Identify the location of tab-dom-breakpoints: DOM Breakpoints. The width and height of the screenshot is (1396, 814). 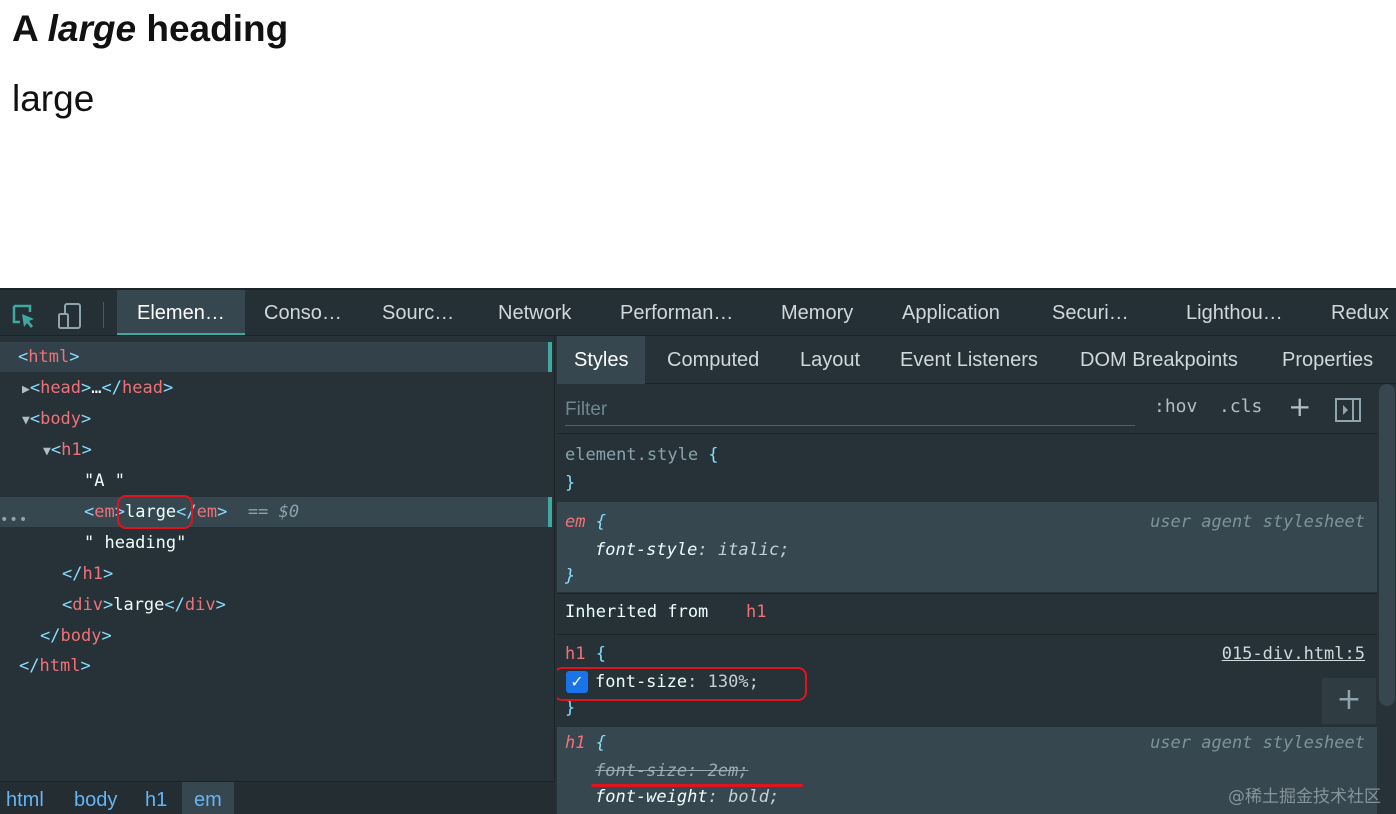
(1159, 360).